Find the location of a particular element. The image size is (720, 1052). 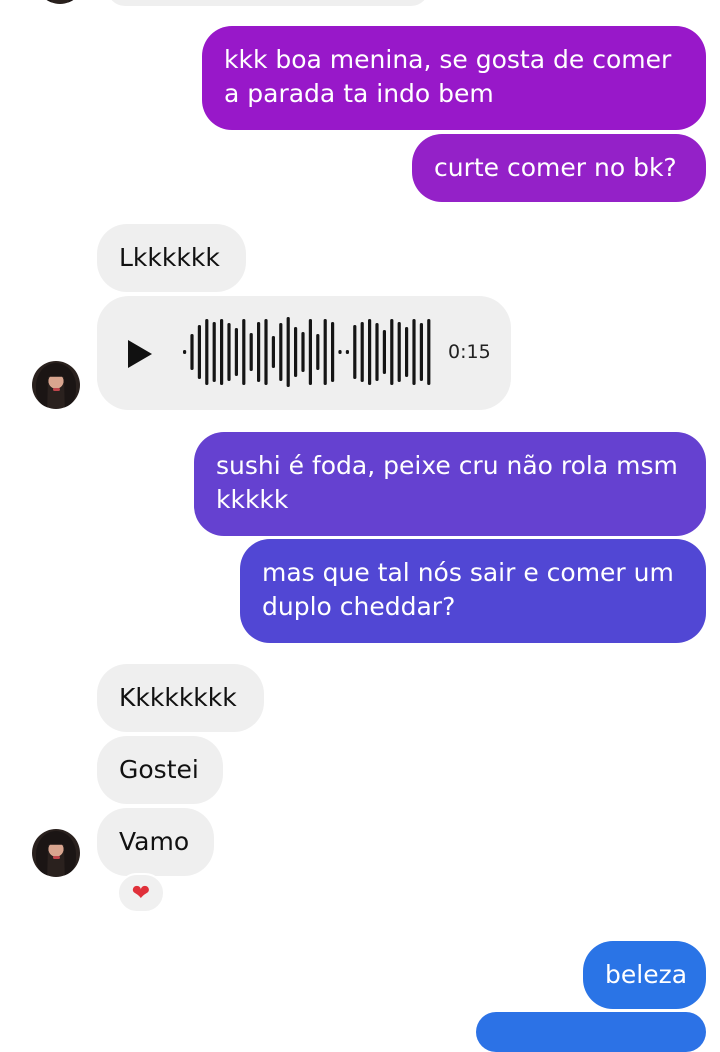

voice-message: 0:15 is located at coordinates (304, 353).